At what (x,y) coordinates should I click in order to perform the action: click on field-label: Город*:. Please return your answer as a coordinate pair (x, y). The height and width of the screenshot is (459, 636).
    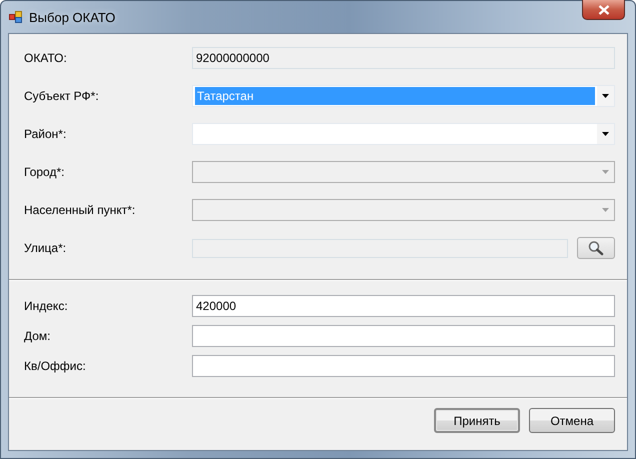
    Looking at the image, I should click on (45, 172).